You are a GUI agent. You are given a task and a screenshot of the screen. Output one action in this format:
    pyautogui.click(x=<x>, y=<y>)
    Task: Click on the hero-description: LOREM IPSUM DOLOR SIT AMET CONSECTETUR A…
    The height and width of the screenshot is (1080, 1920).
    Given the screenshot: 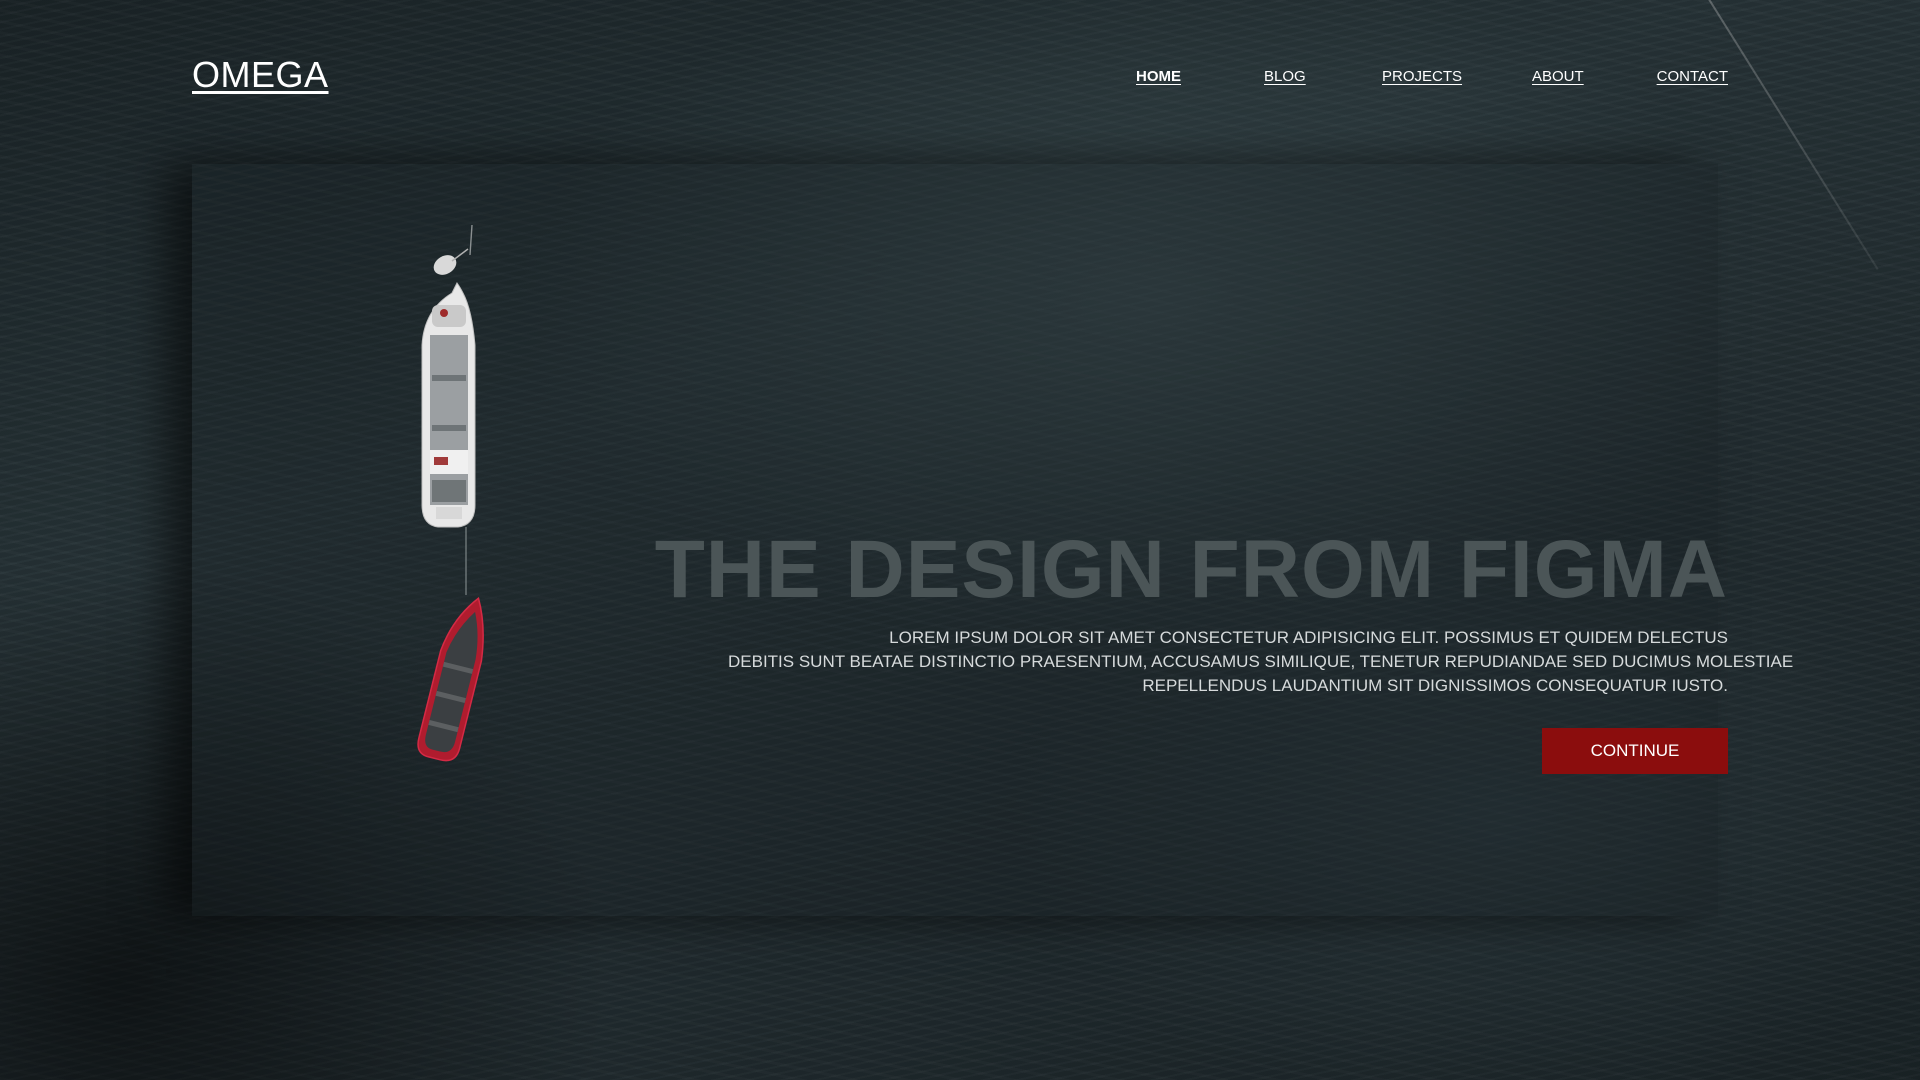 What is the action you would take?
    pyautogui.click(x=1261, y=662)
    